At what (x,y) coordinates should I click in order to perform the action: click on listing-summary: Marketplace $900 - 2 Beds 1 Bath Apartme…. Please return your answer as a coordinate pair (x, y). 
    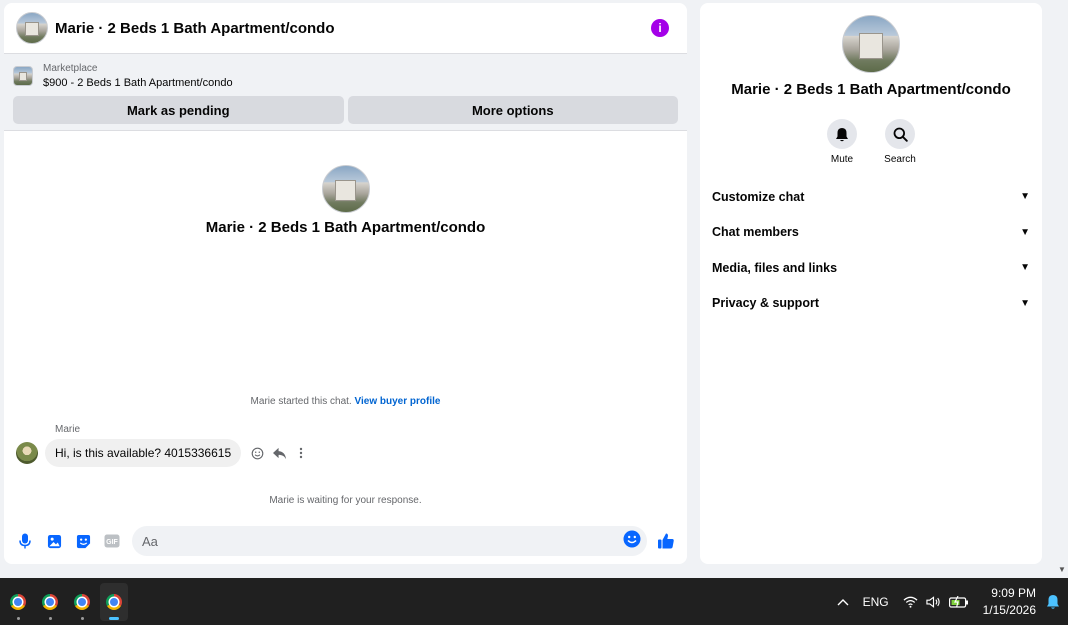
    Looking at the image, I should click on (345, 76).